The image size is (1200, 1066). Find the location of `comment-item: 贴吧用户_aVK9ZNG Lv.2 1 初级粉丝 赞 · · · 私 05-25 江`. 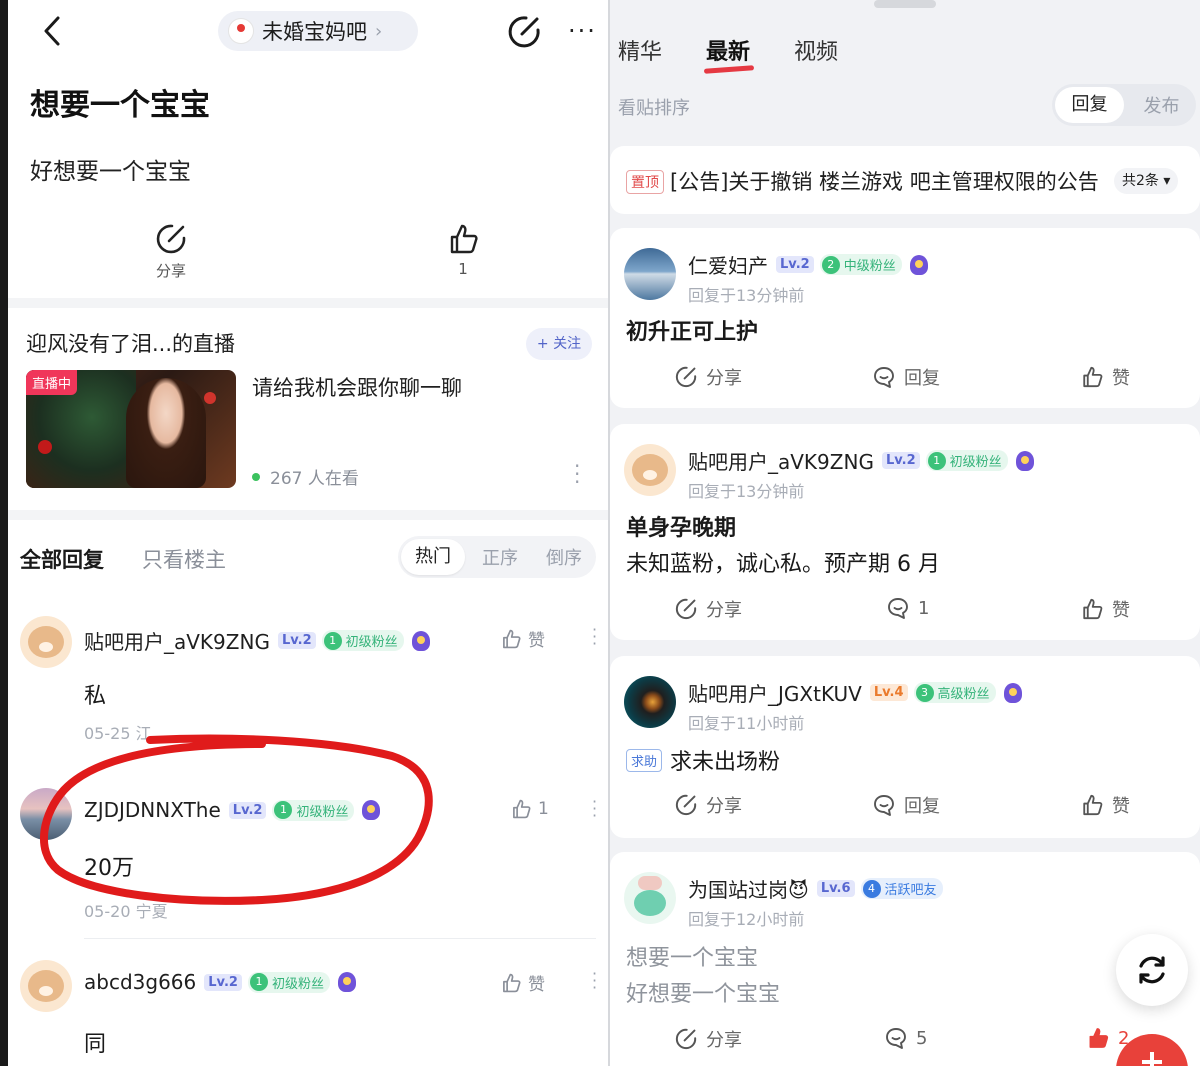

comment-item: 贴吧用户_aVK9ZNG Lv.2 1 初级粉丝 赞 · · · 私 05-25 江 is located at coordinates (310, 691).